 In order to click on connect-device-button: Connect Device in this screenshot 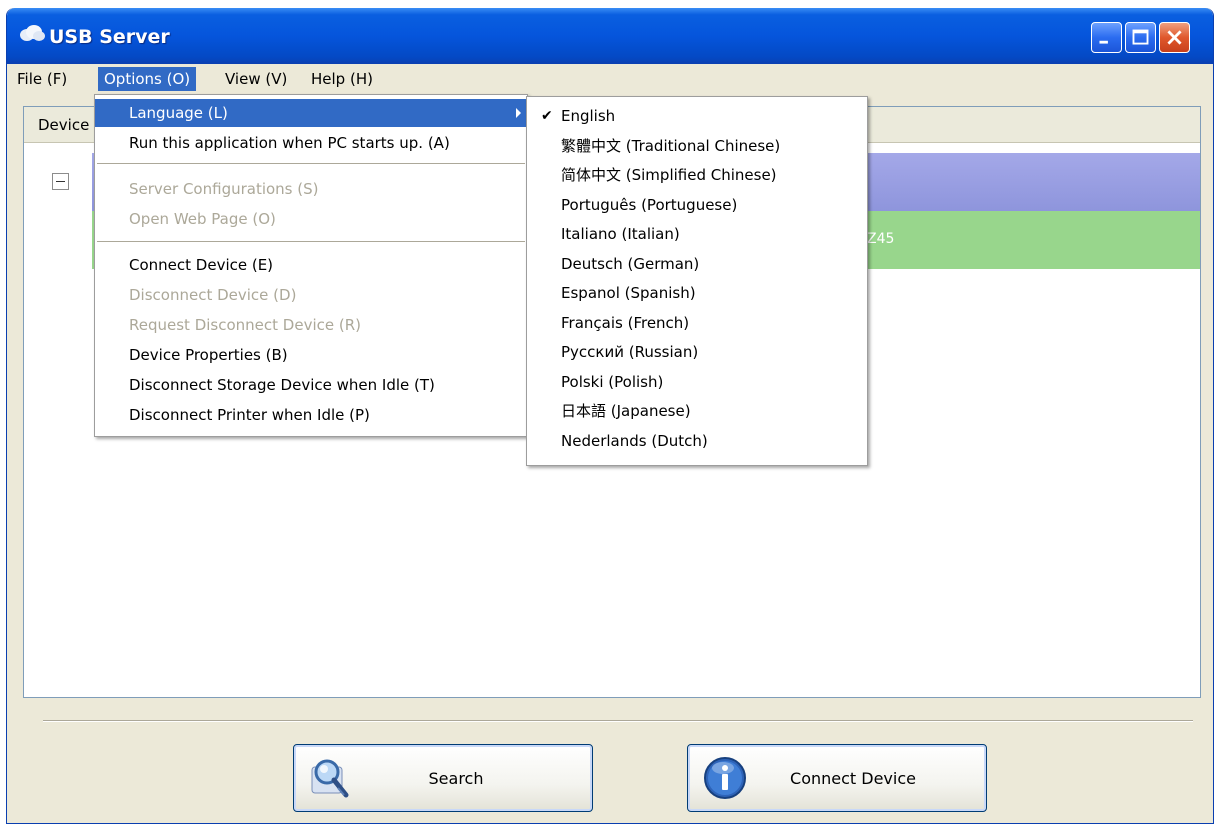, I will do `click(837, 778)`.